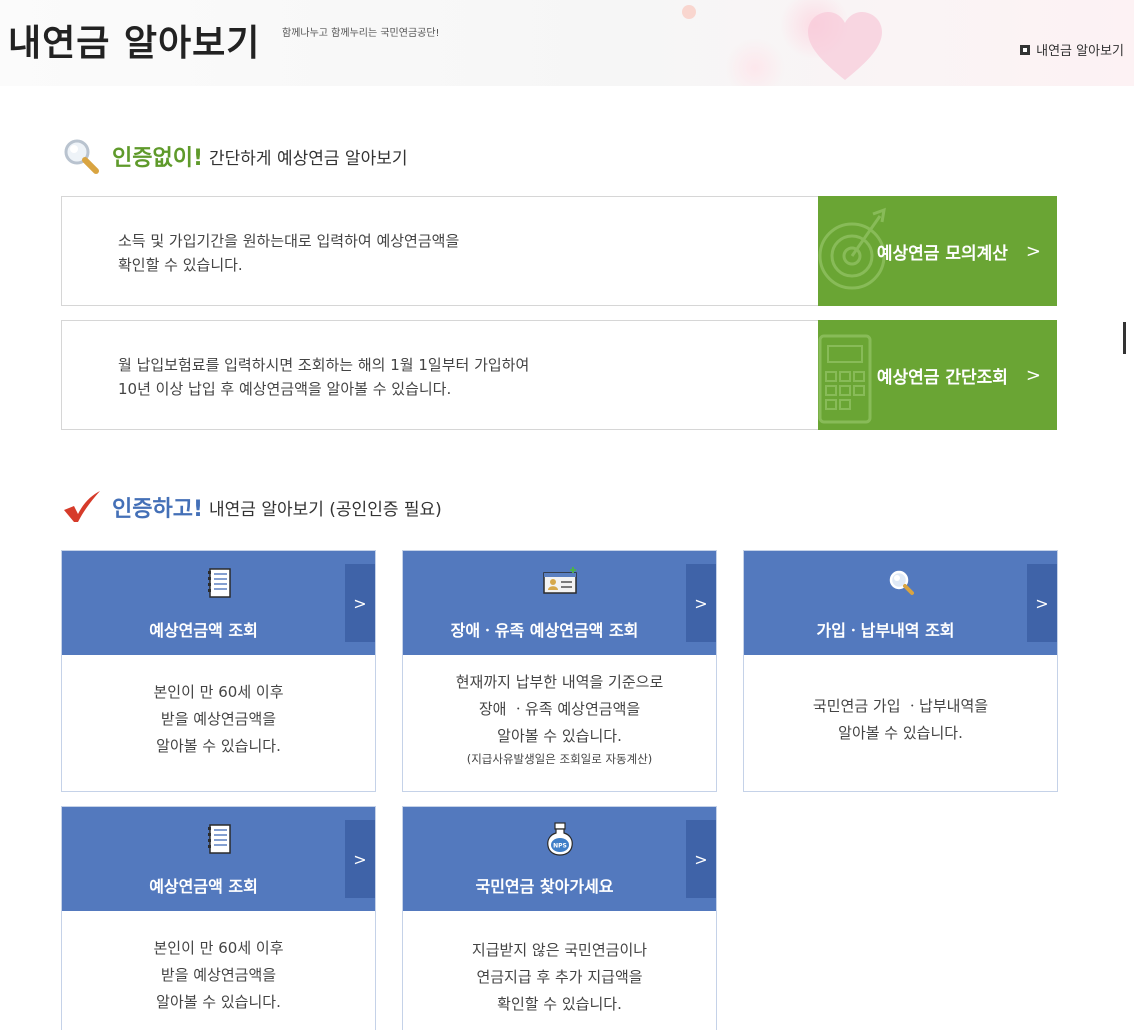  What do you see at coordinates (559, 580) in the screenshot?
I see `id-card-icon` at bounding box center [559, 580].